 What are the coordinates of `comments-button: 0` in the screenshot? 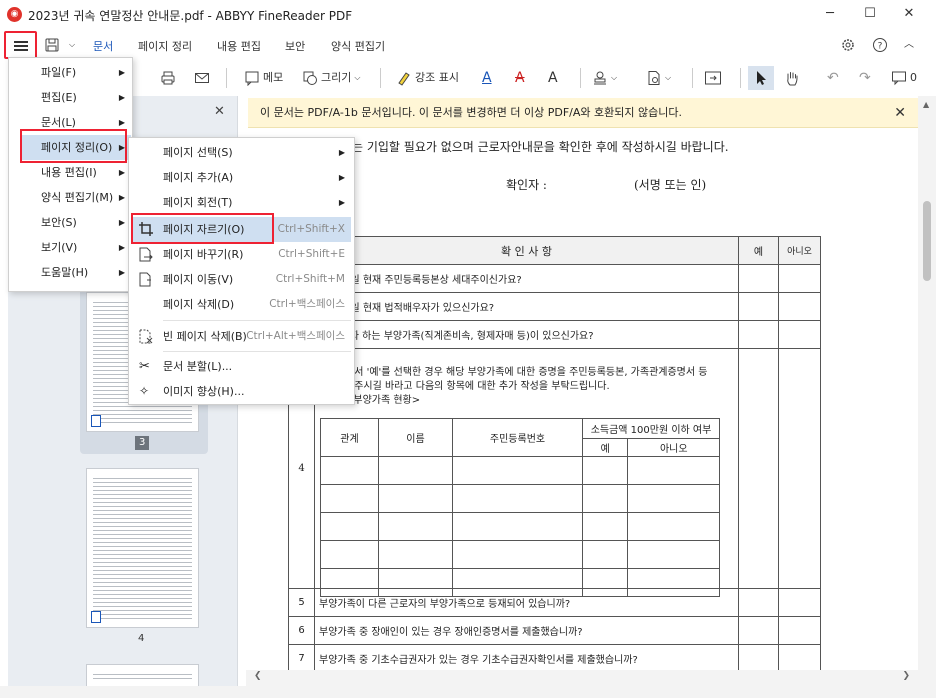 It's located at (904, 78).